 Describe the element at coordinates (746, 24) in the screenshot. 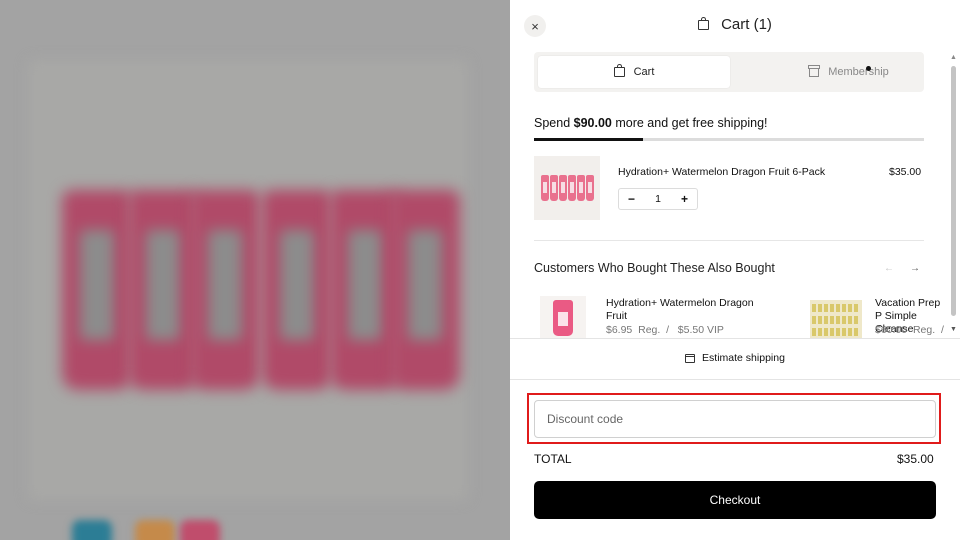

I see `cart-title: Cart (1)` at that location.